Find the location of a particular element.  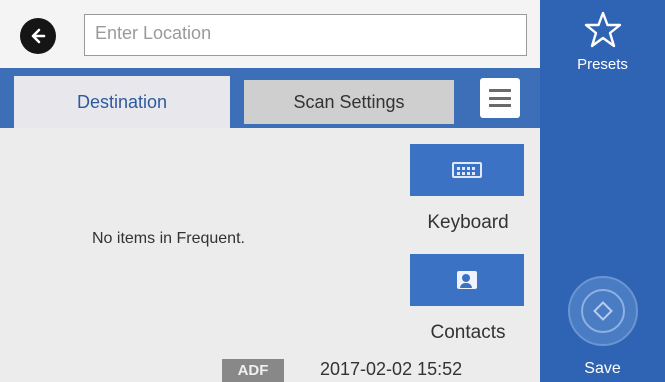

star-icon is located at coordinates (602, 29).